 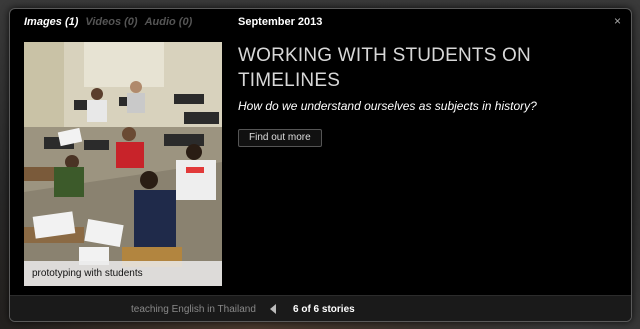 I want to click on story-date: September 2013, so click(x=280, y=22).